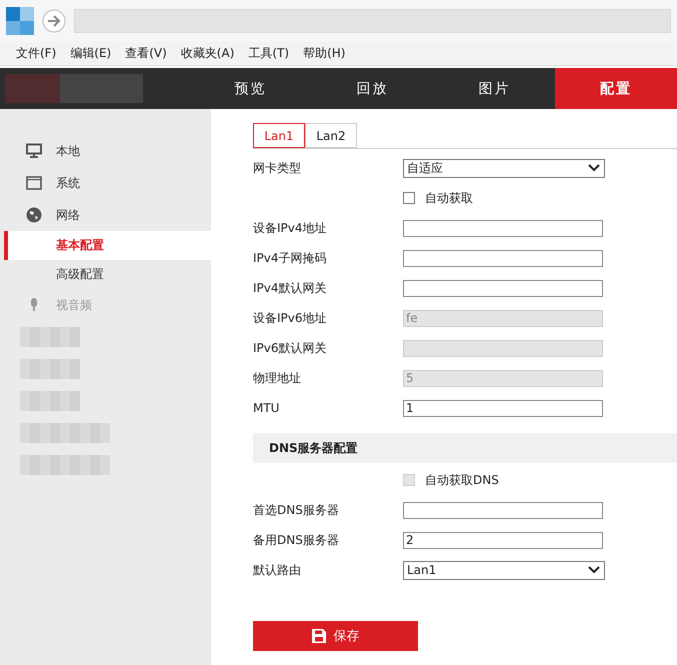 Image resolution: width=677 pixels, height=665 pixels. Describe the element at coordinates (269, 53) in the screenshot. I see `menu-item: 工具(T)` at that location.